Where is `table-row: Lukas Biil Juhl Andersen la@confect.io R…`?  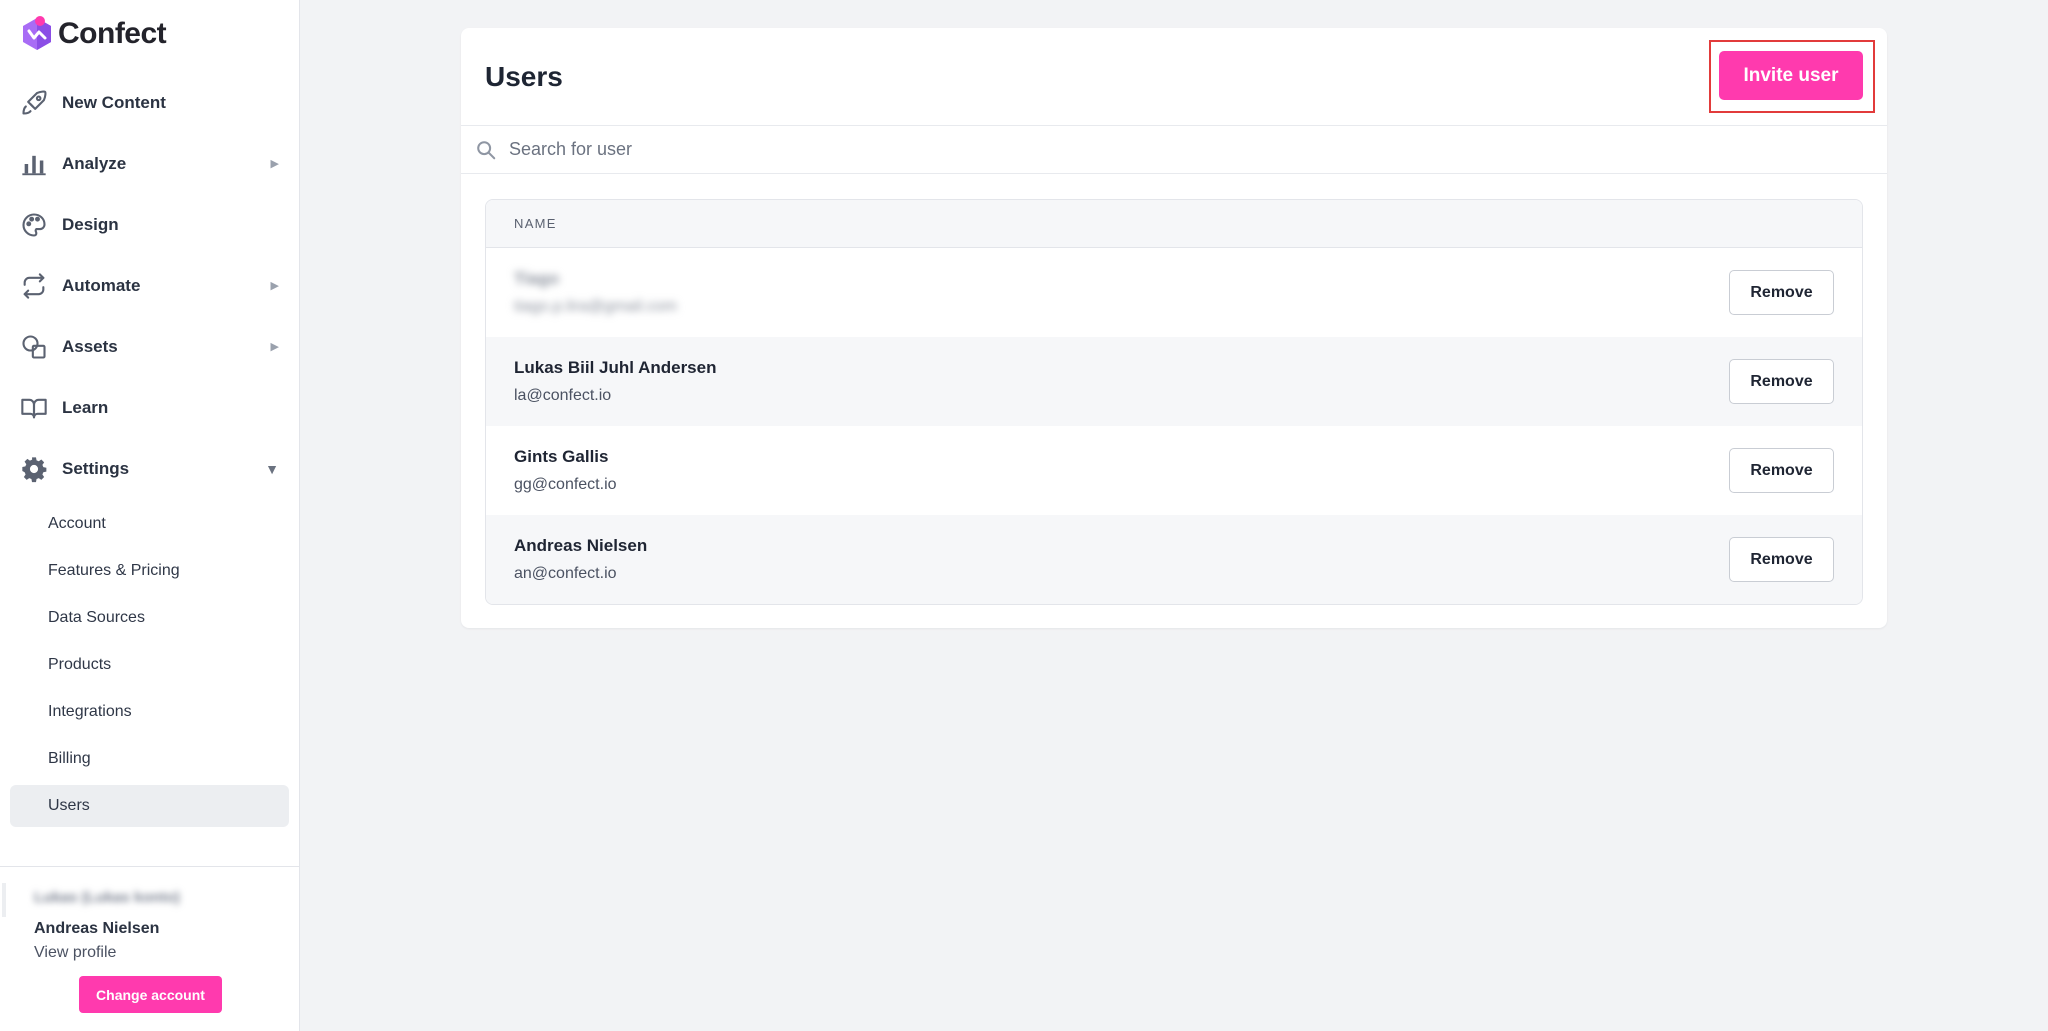
table-row: Lukas Biil Juhl Andersen la@confect.io R… is located at coordinates (1174, 381).